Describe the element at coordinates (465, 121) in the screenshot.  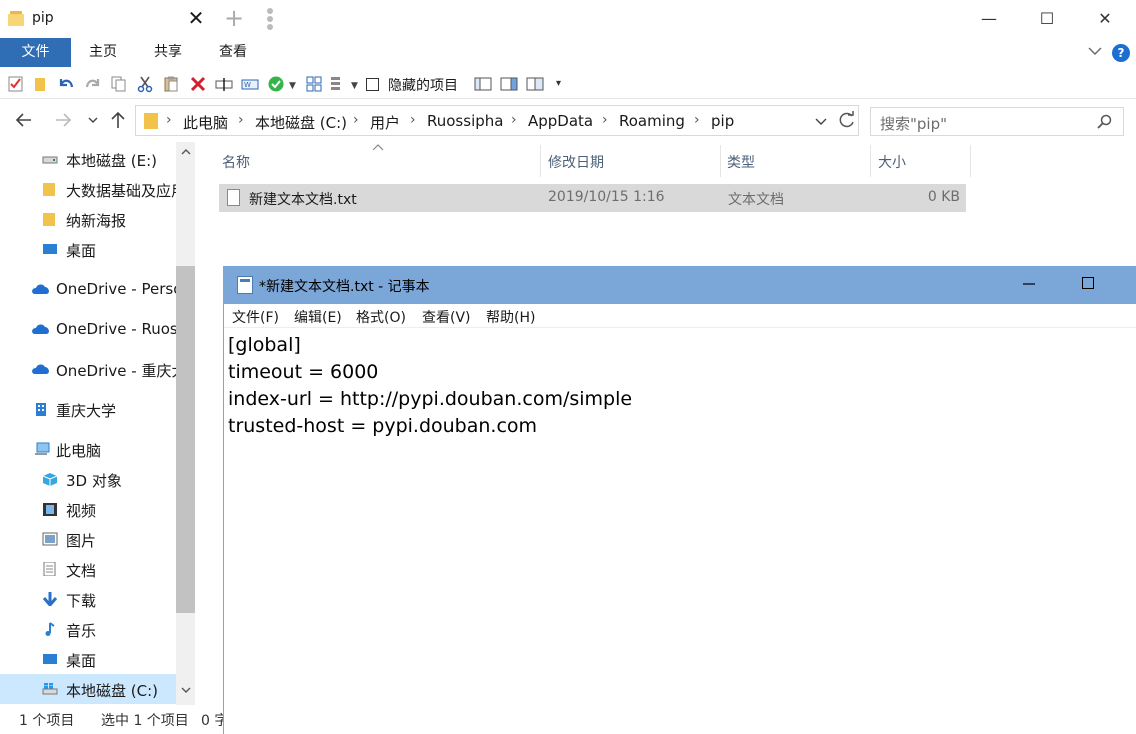
I see `breadcrumb-user: Ruossipha` at that location.